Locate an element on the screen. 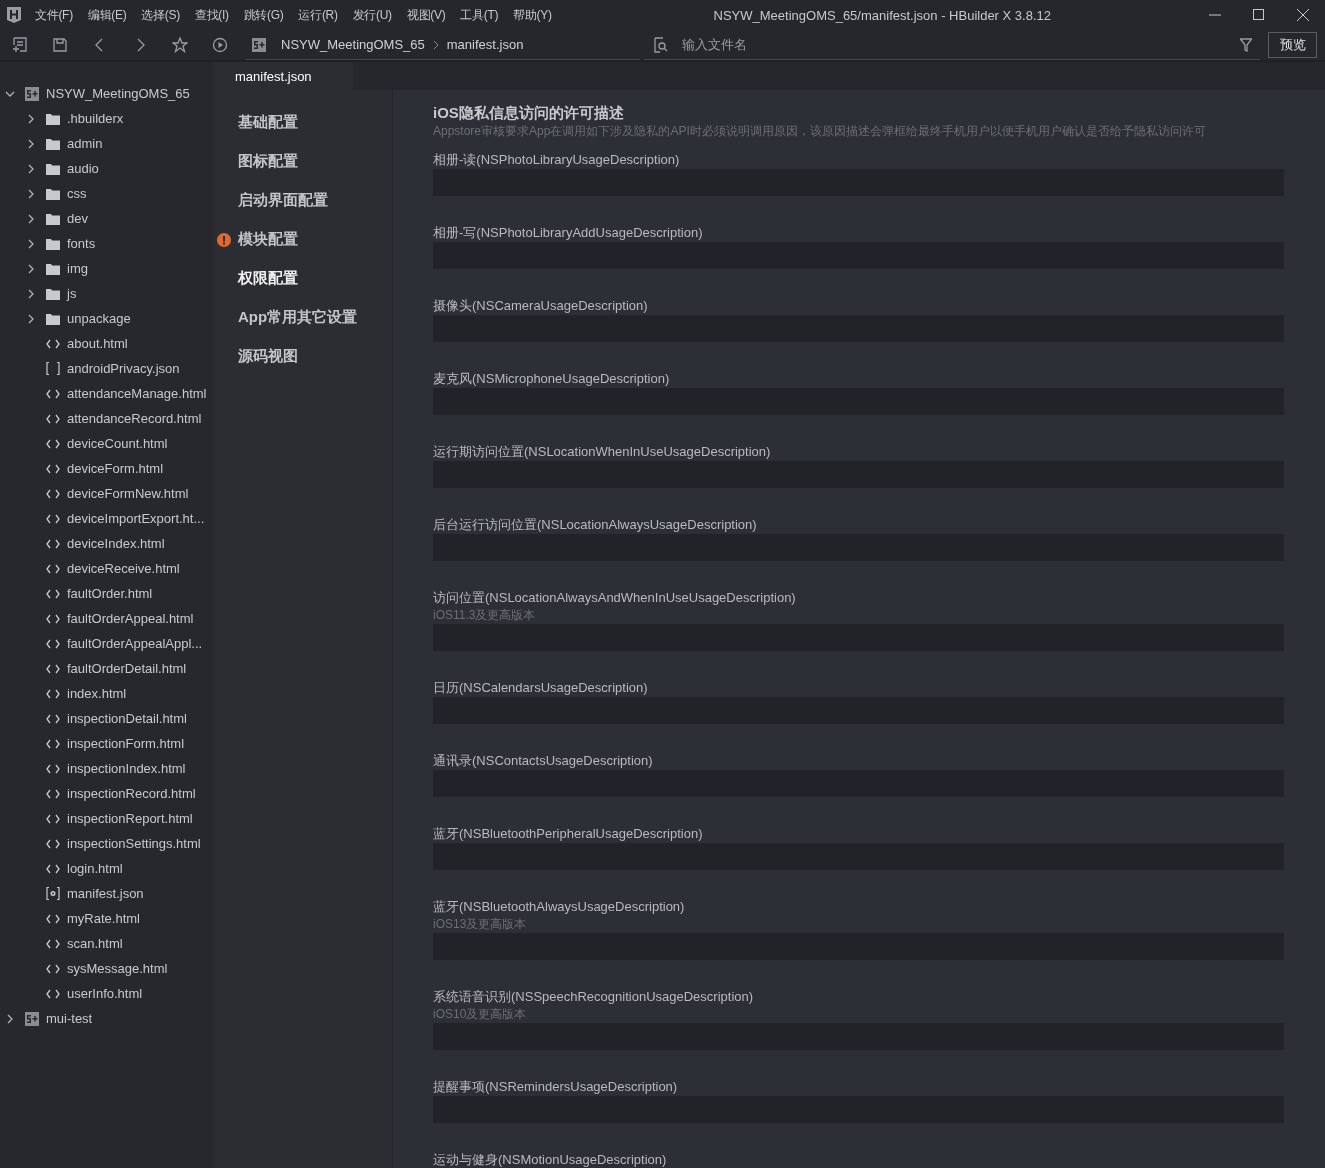  tree-item: mui-test is located at coordinates (69, 1018).